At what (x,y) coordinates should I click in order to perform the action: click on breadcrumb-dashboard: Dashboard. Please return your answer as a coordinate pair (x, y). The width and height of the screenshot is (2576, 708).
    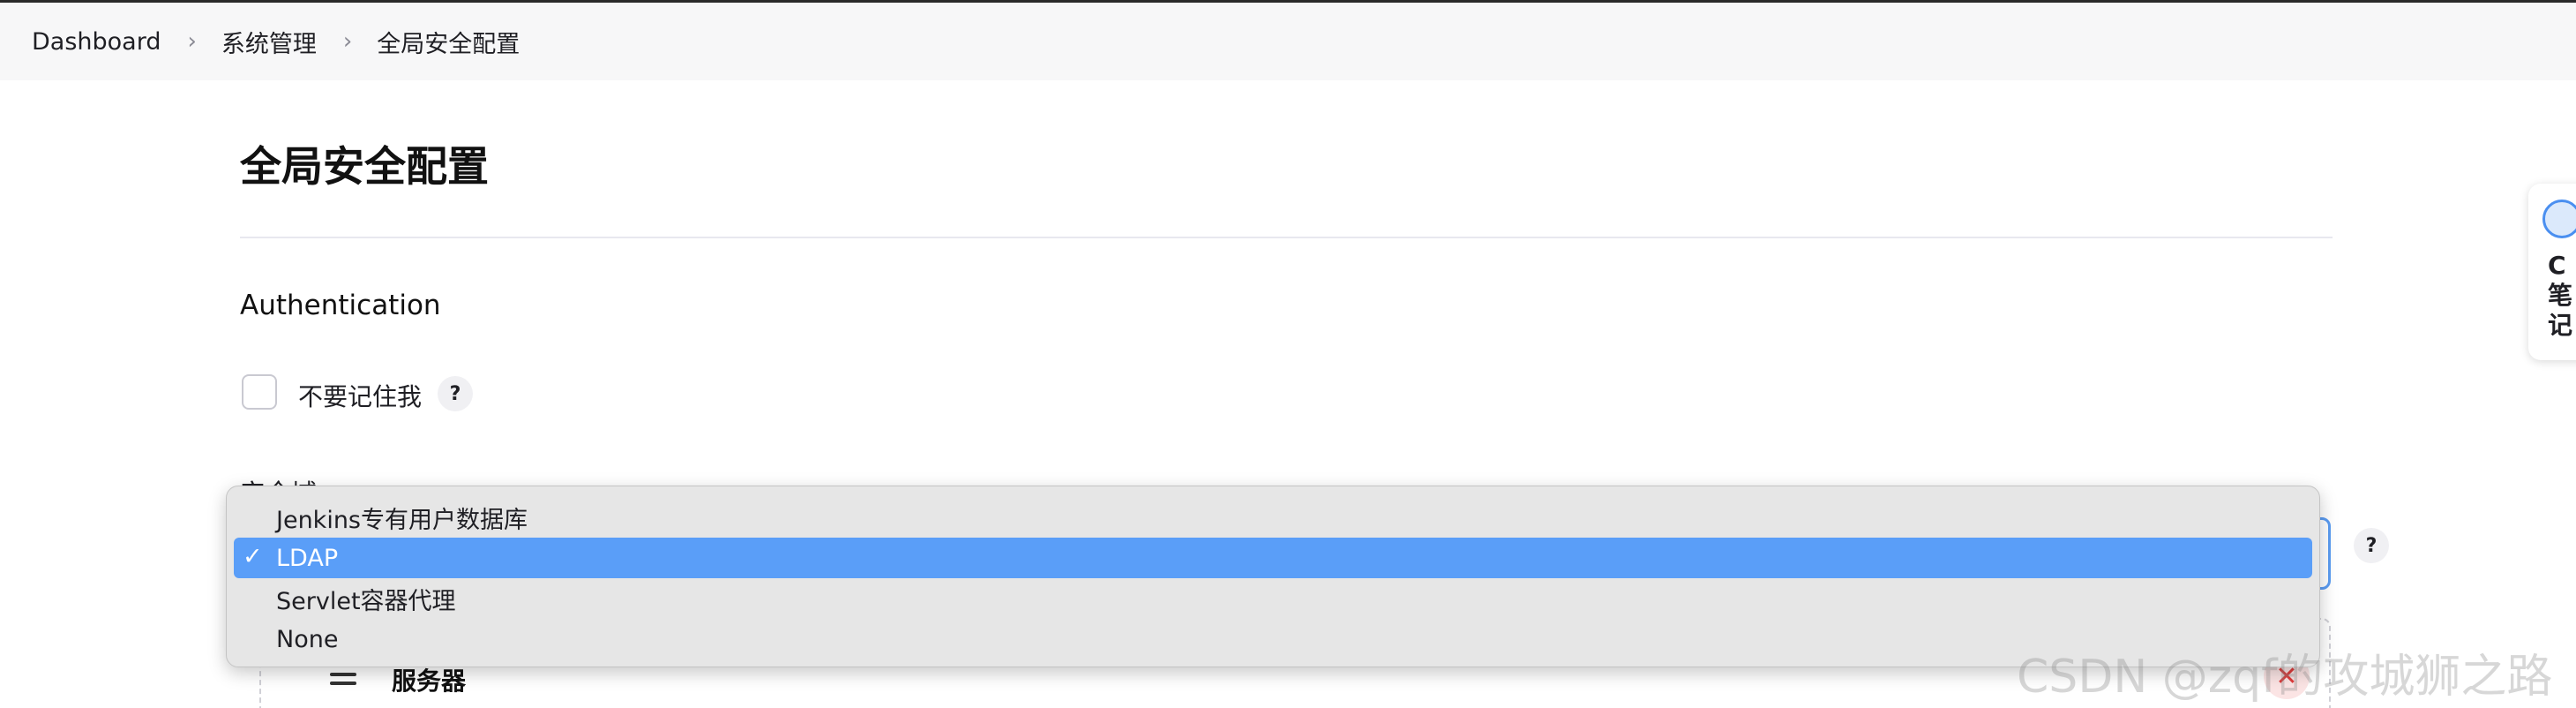
    Looking at the image, I should click on (97, 42).